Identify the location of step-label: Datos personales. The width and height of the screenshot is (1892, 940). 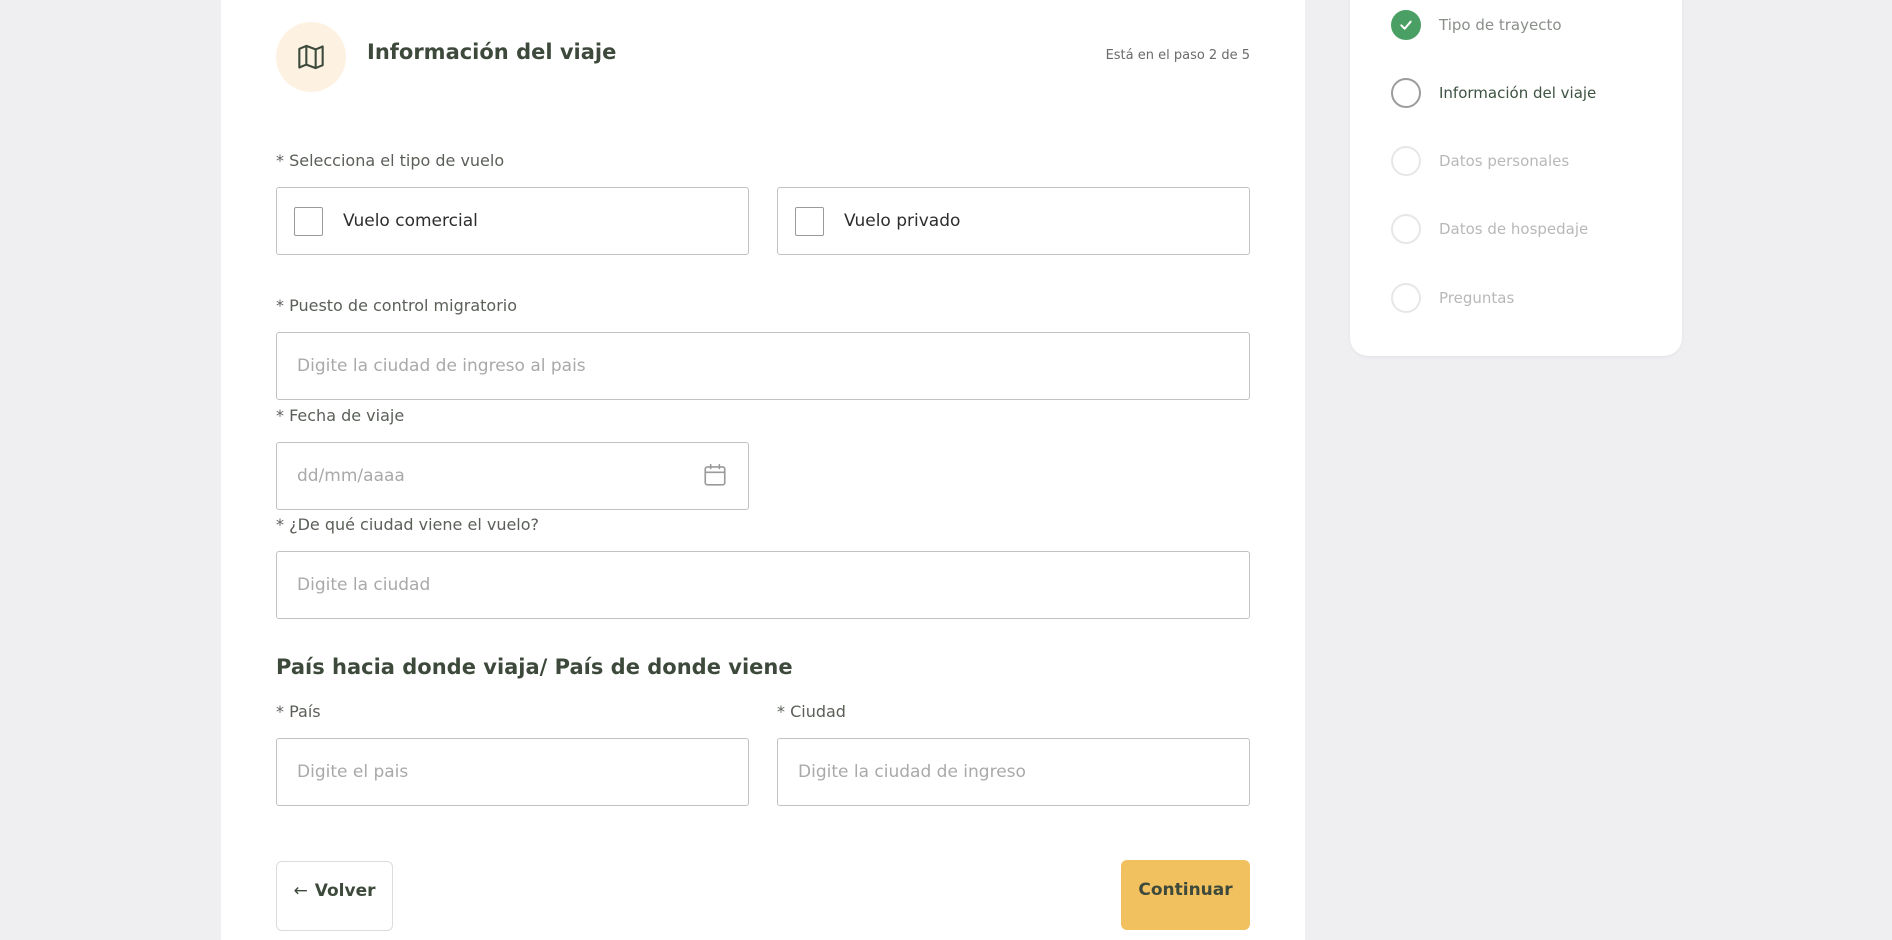
(1504, 161).